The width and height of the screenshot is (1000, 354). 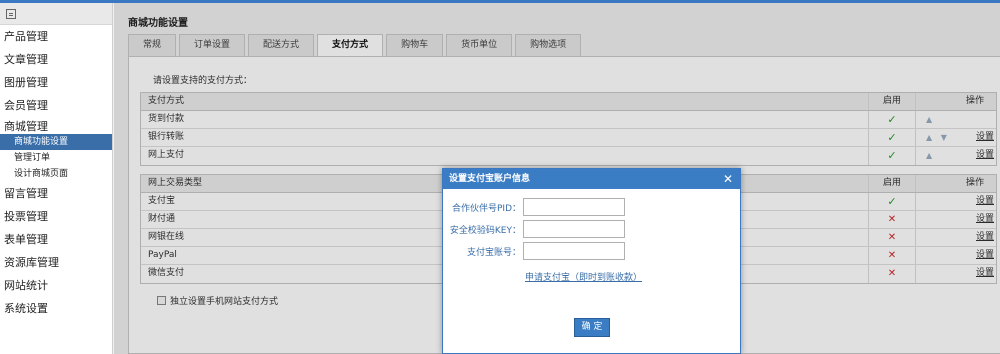 I want to click on security-key-input, so click(x=574, y=229).